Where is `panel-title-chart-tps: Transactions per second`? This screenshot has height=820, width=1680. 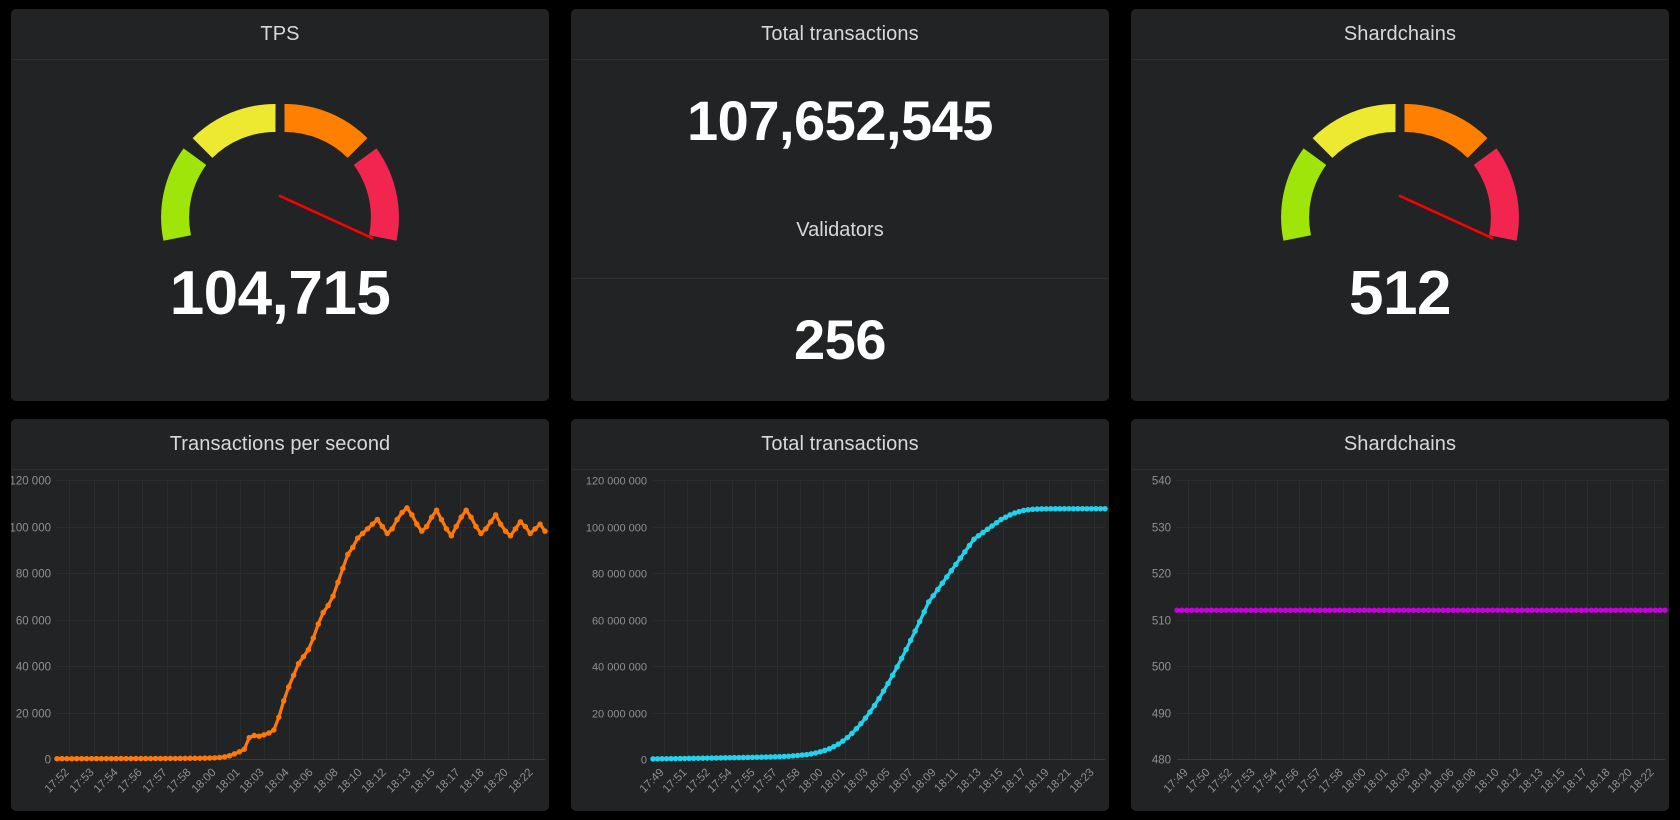
panel-title-chart-tps: Transactions per second is located at coordinates (280, 443).